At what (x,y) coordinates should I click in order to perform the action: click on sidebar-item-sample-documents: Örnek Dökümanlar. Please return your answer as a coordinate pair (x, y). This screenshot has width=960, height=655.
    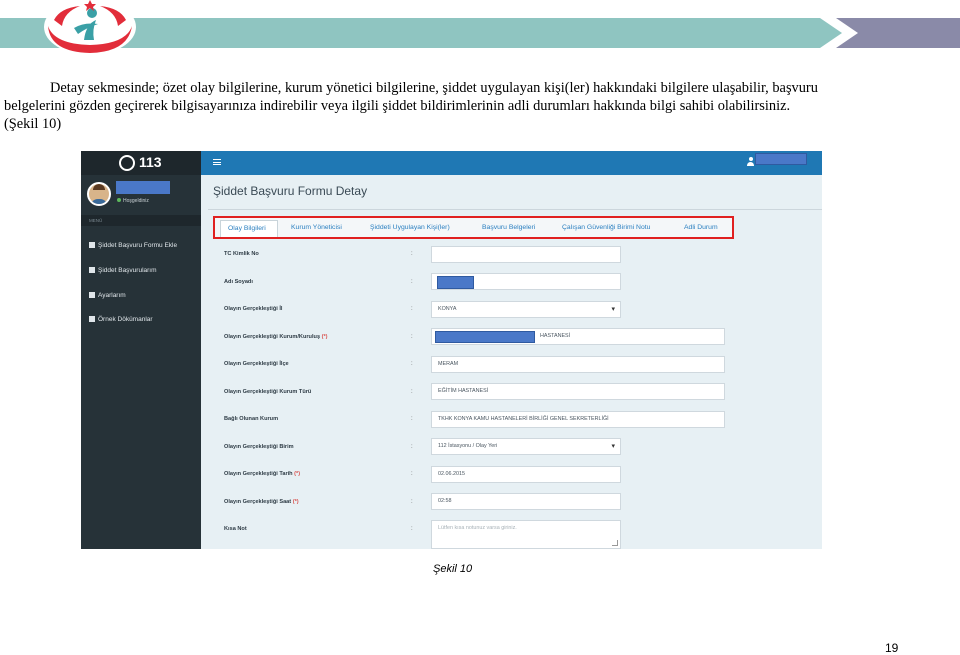
    Looking at the image, I should click on (121, 319).